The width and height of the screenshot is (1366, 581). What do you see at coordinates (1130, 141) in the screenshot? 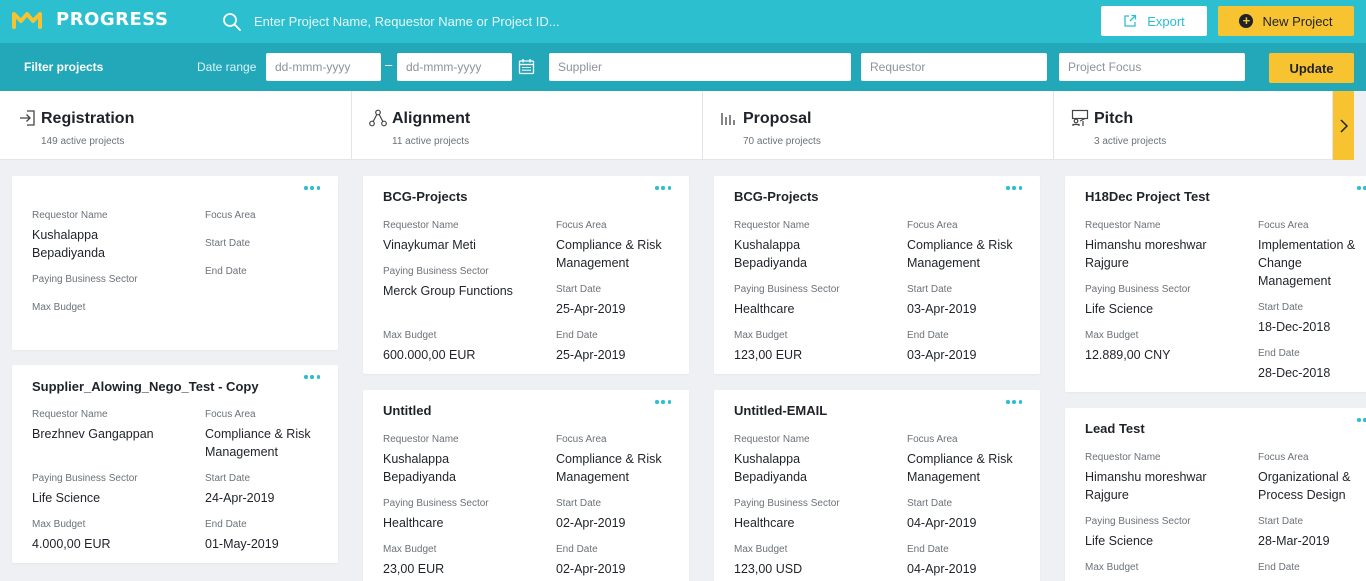
I see `stage-count: 3 active projects` at bounding box center [1130, 141].